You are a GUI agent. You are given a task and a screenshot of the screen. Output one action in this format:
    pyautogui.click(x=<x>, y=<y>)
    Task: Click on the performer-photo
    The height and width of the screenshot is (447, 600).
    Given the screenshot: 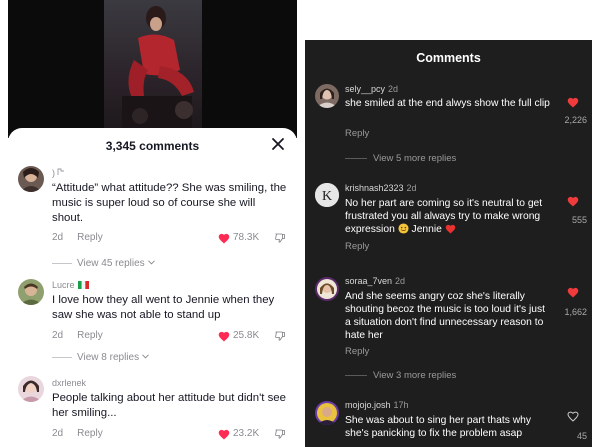 What is the action you would take?
    pyautogui.click(x=158, y=72)
    